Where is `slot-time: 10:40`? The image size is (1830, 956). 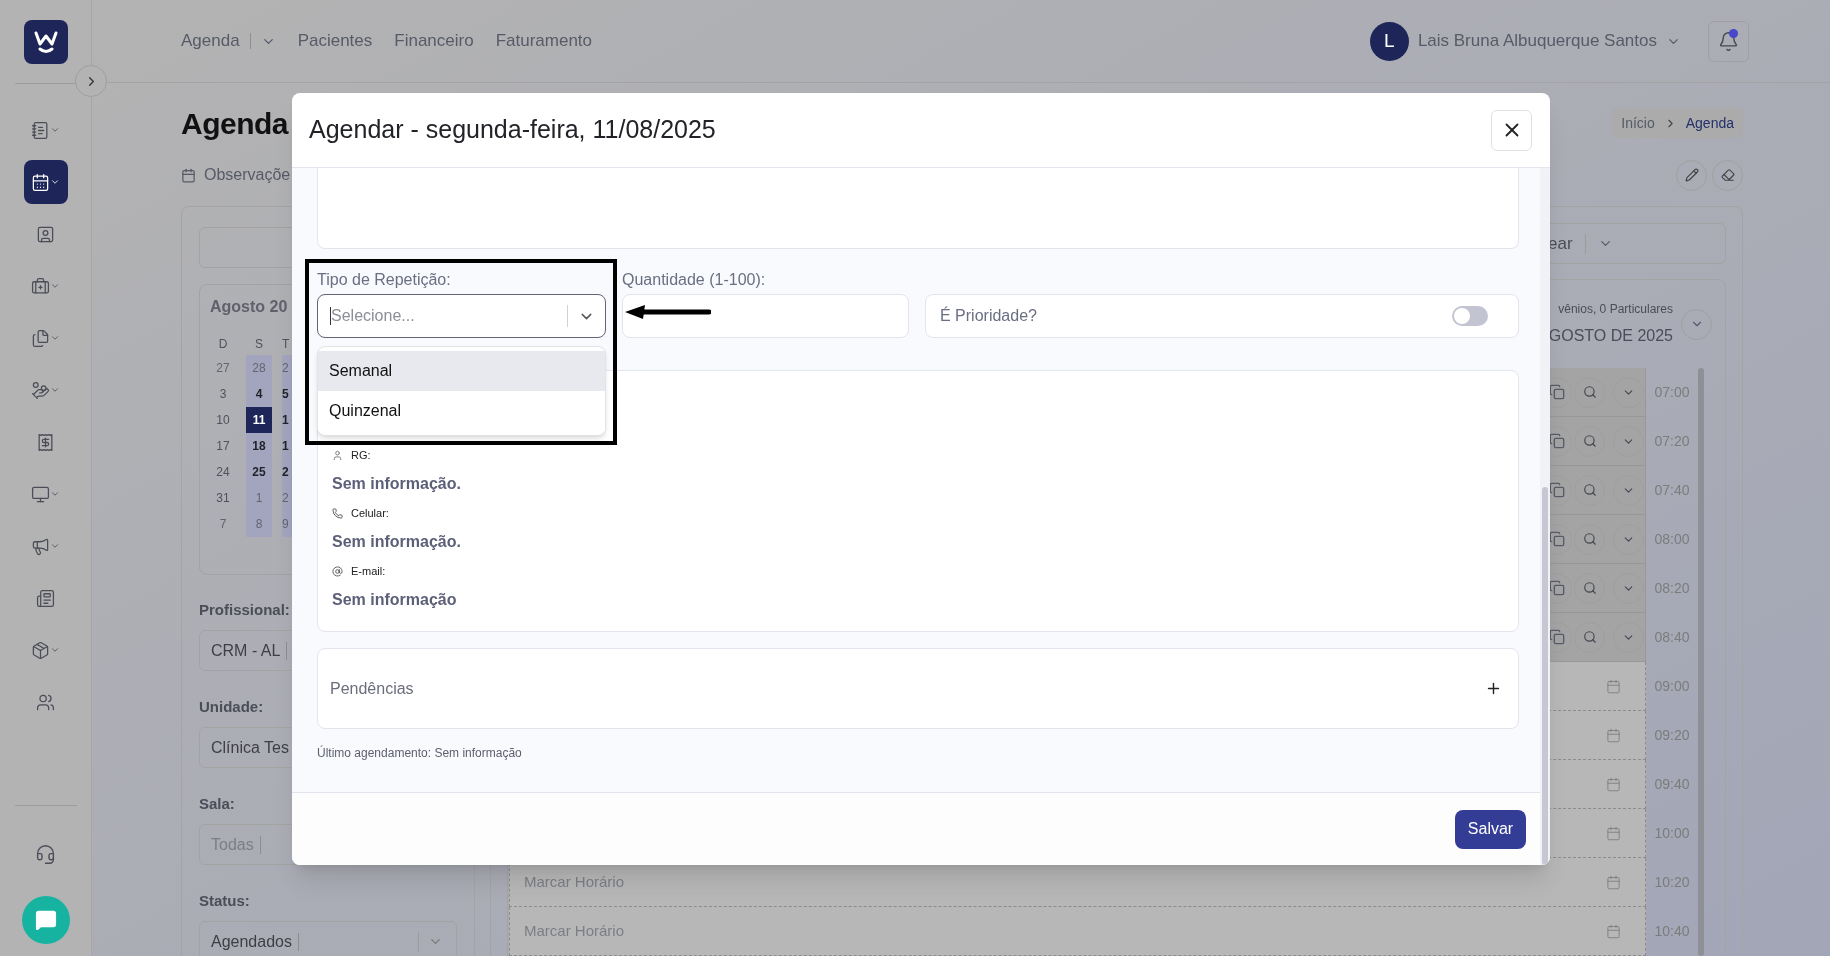
slot-time: 10:40 is located at coordinates (1672, 931).